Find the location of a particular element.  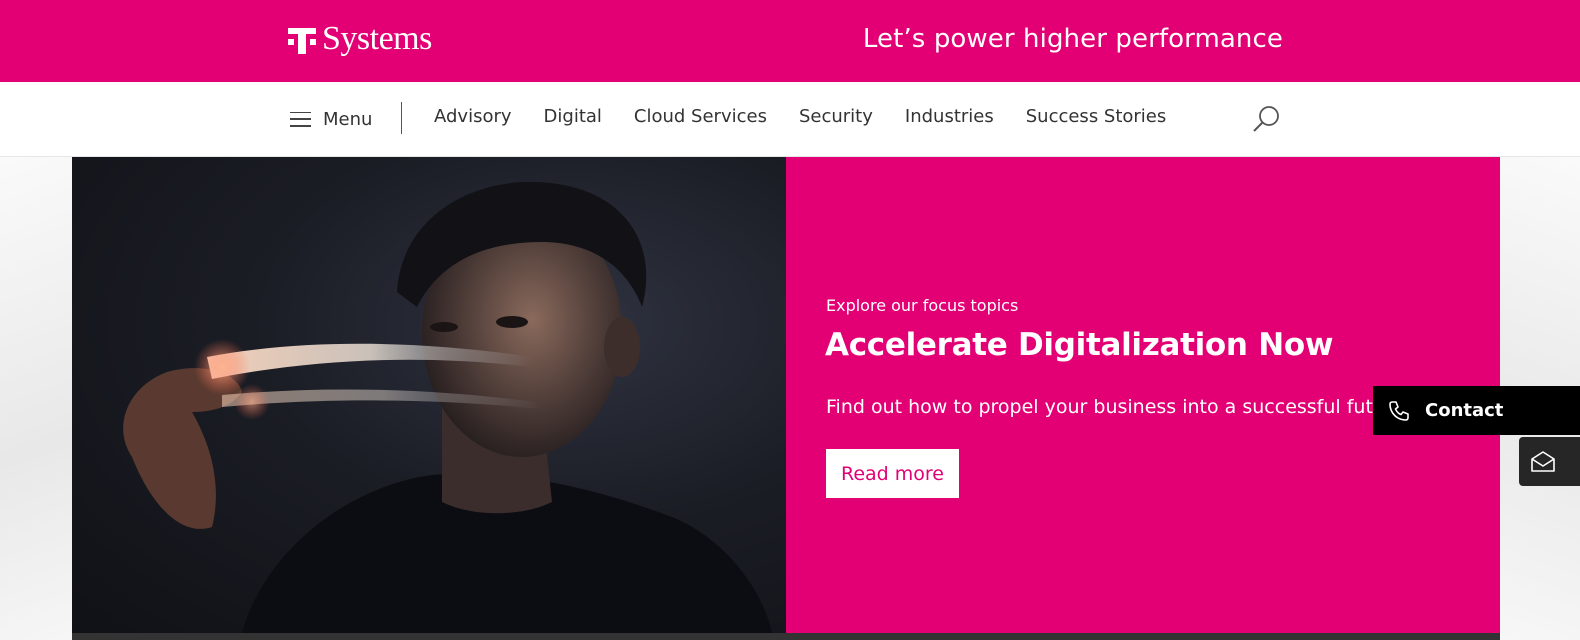

search-icon is located at coordinates (1266, 119).